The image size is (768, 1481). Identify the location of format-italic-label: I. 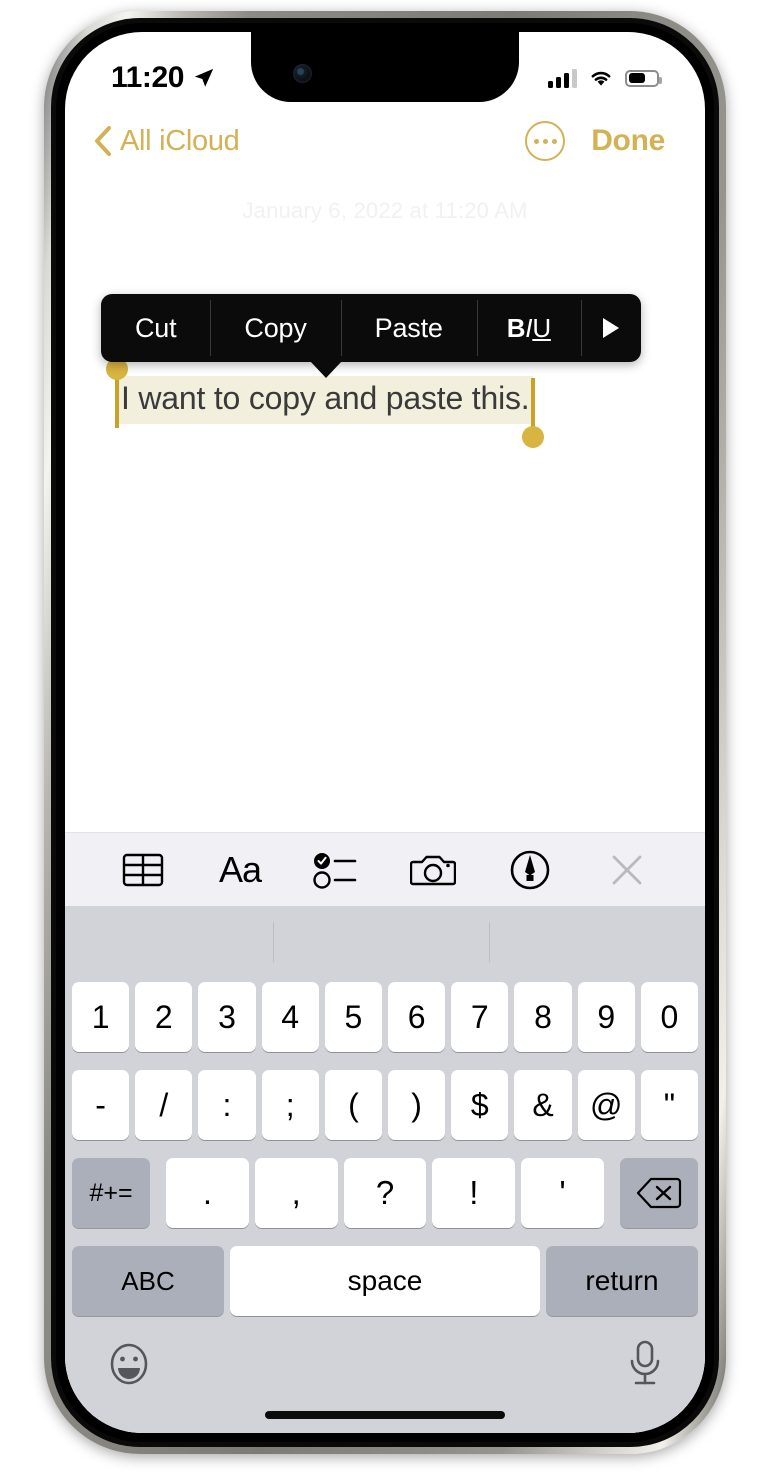
(529, 327).